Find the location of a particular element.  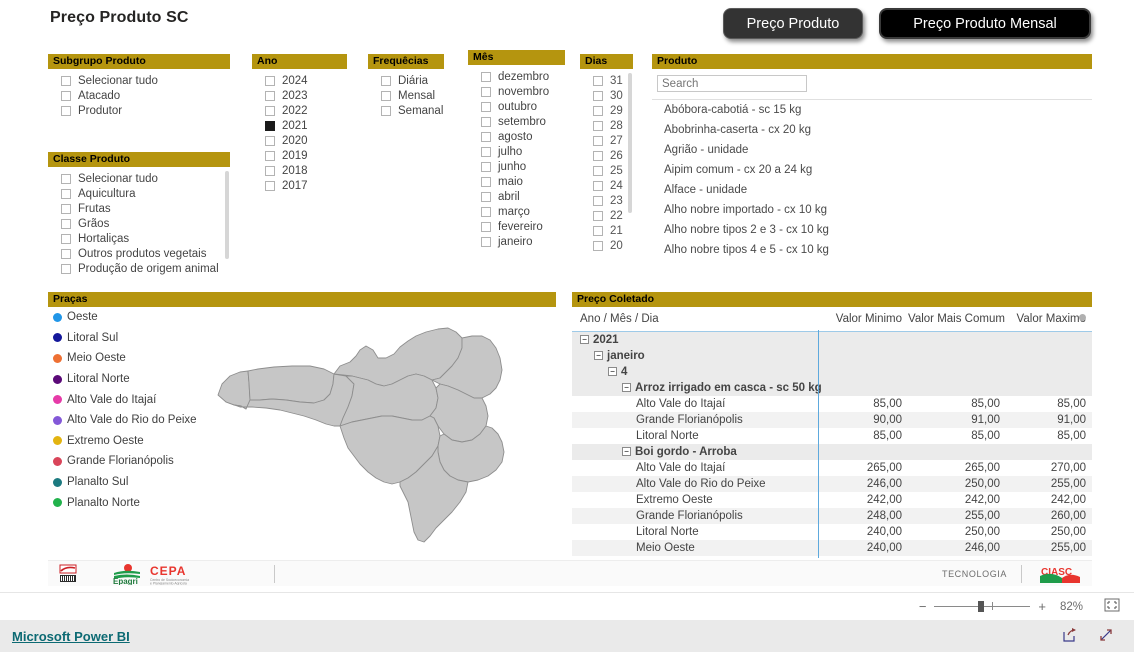

slicer-option: Grãos is located at coordinates (139, 223).